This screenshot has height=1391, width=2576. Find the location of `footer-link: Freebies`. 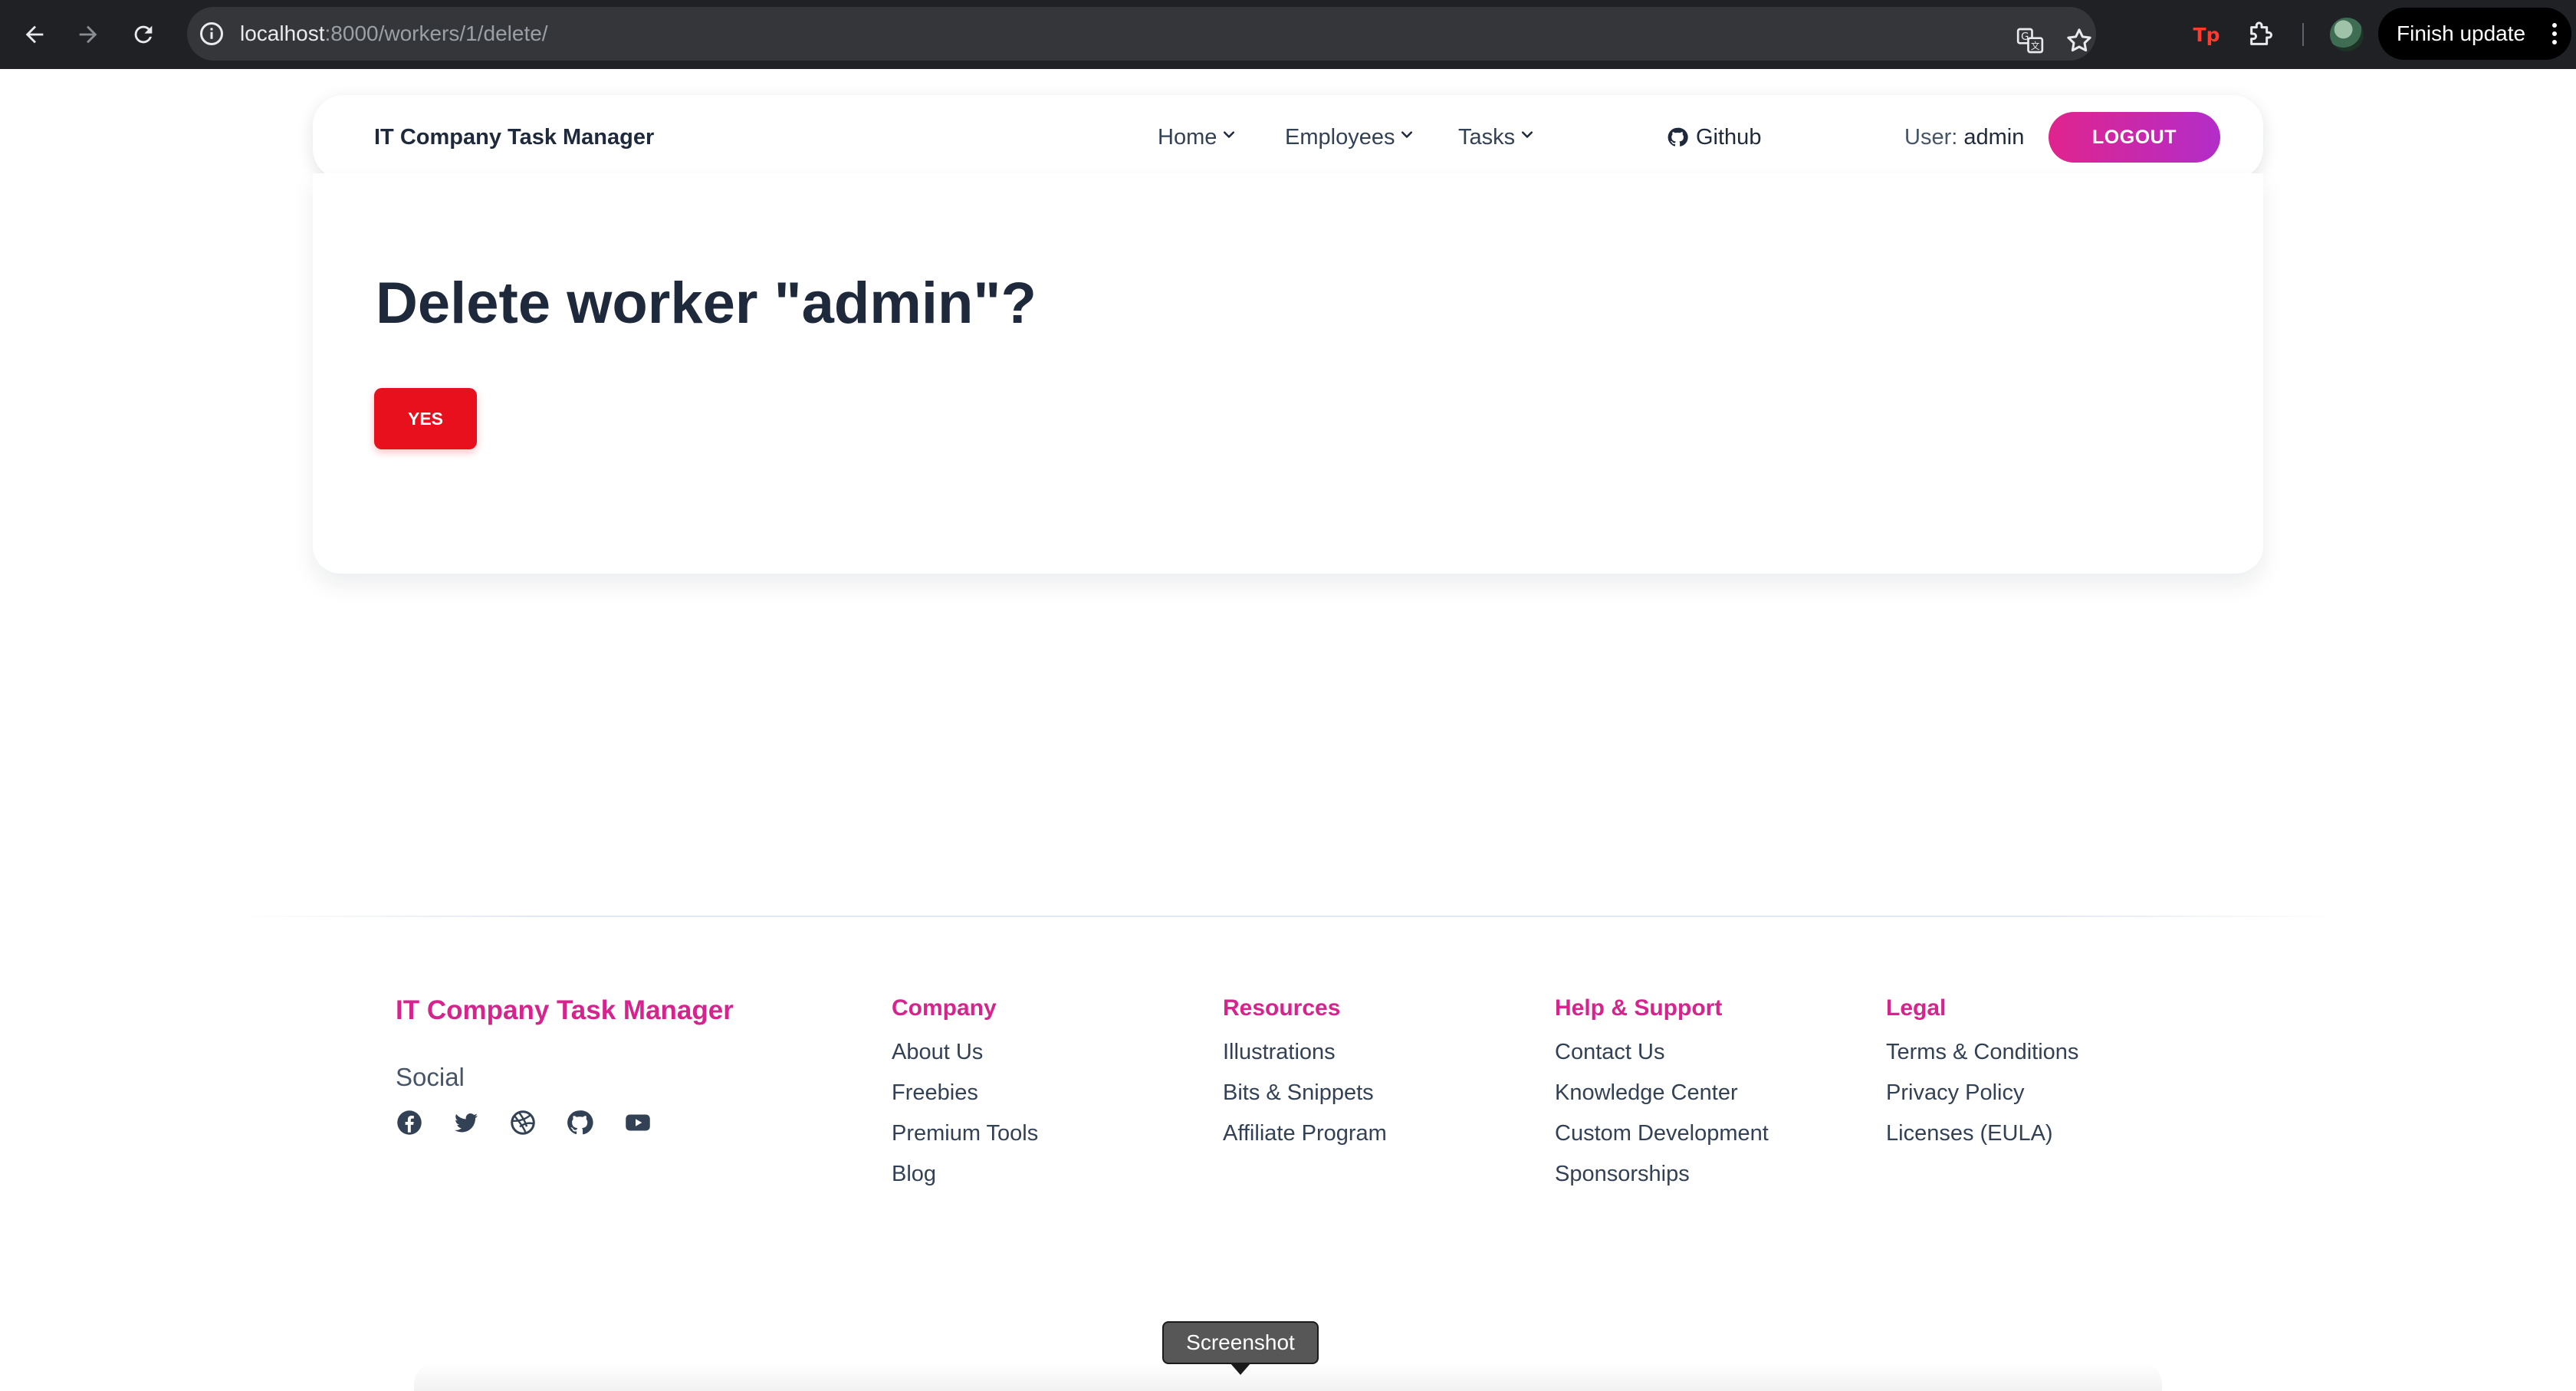

footer-link: Freebies is located at coordinates (965, 1097).